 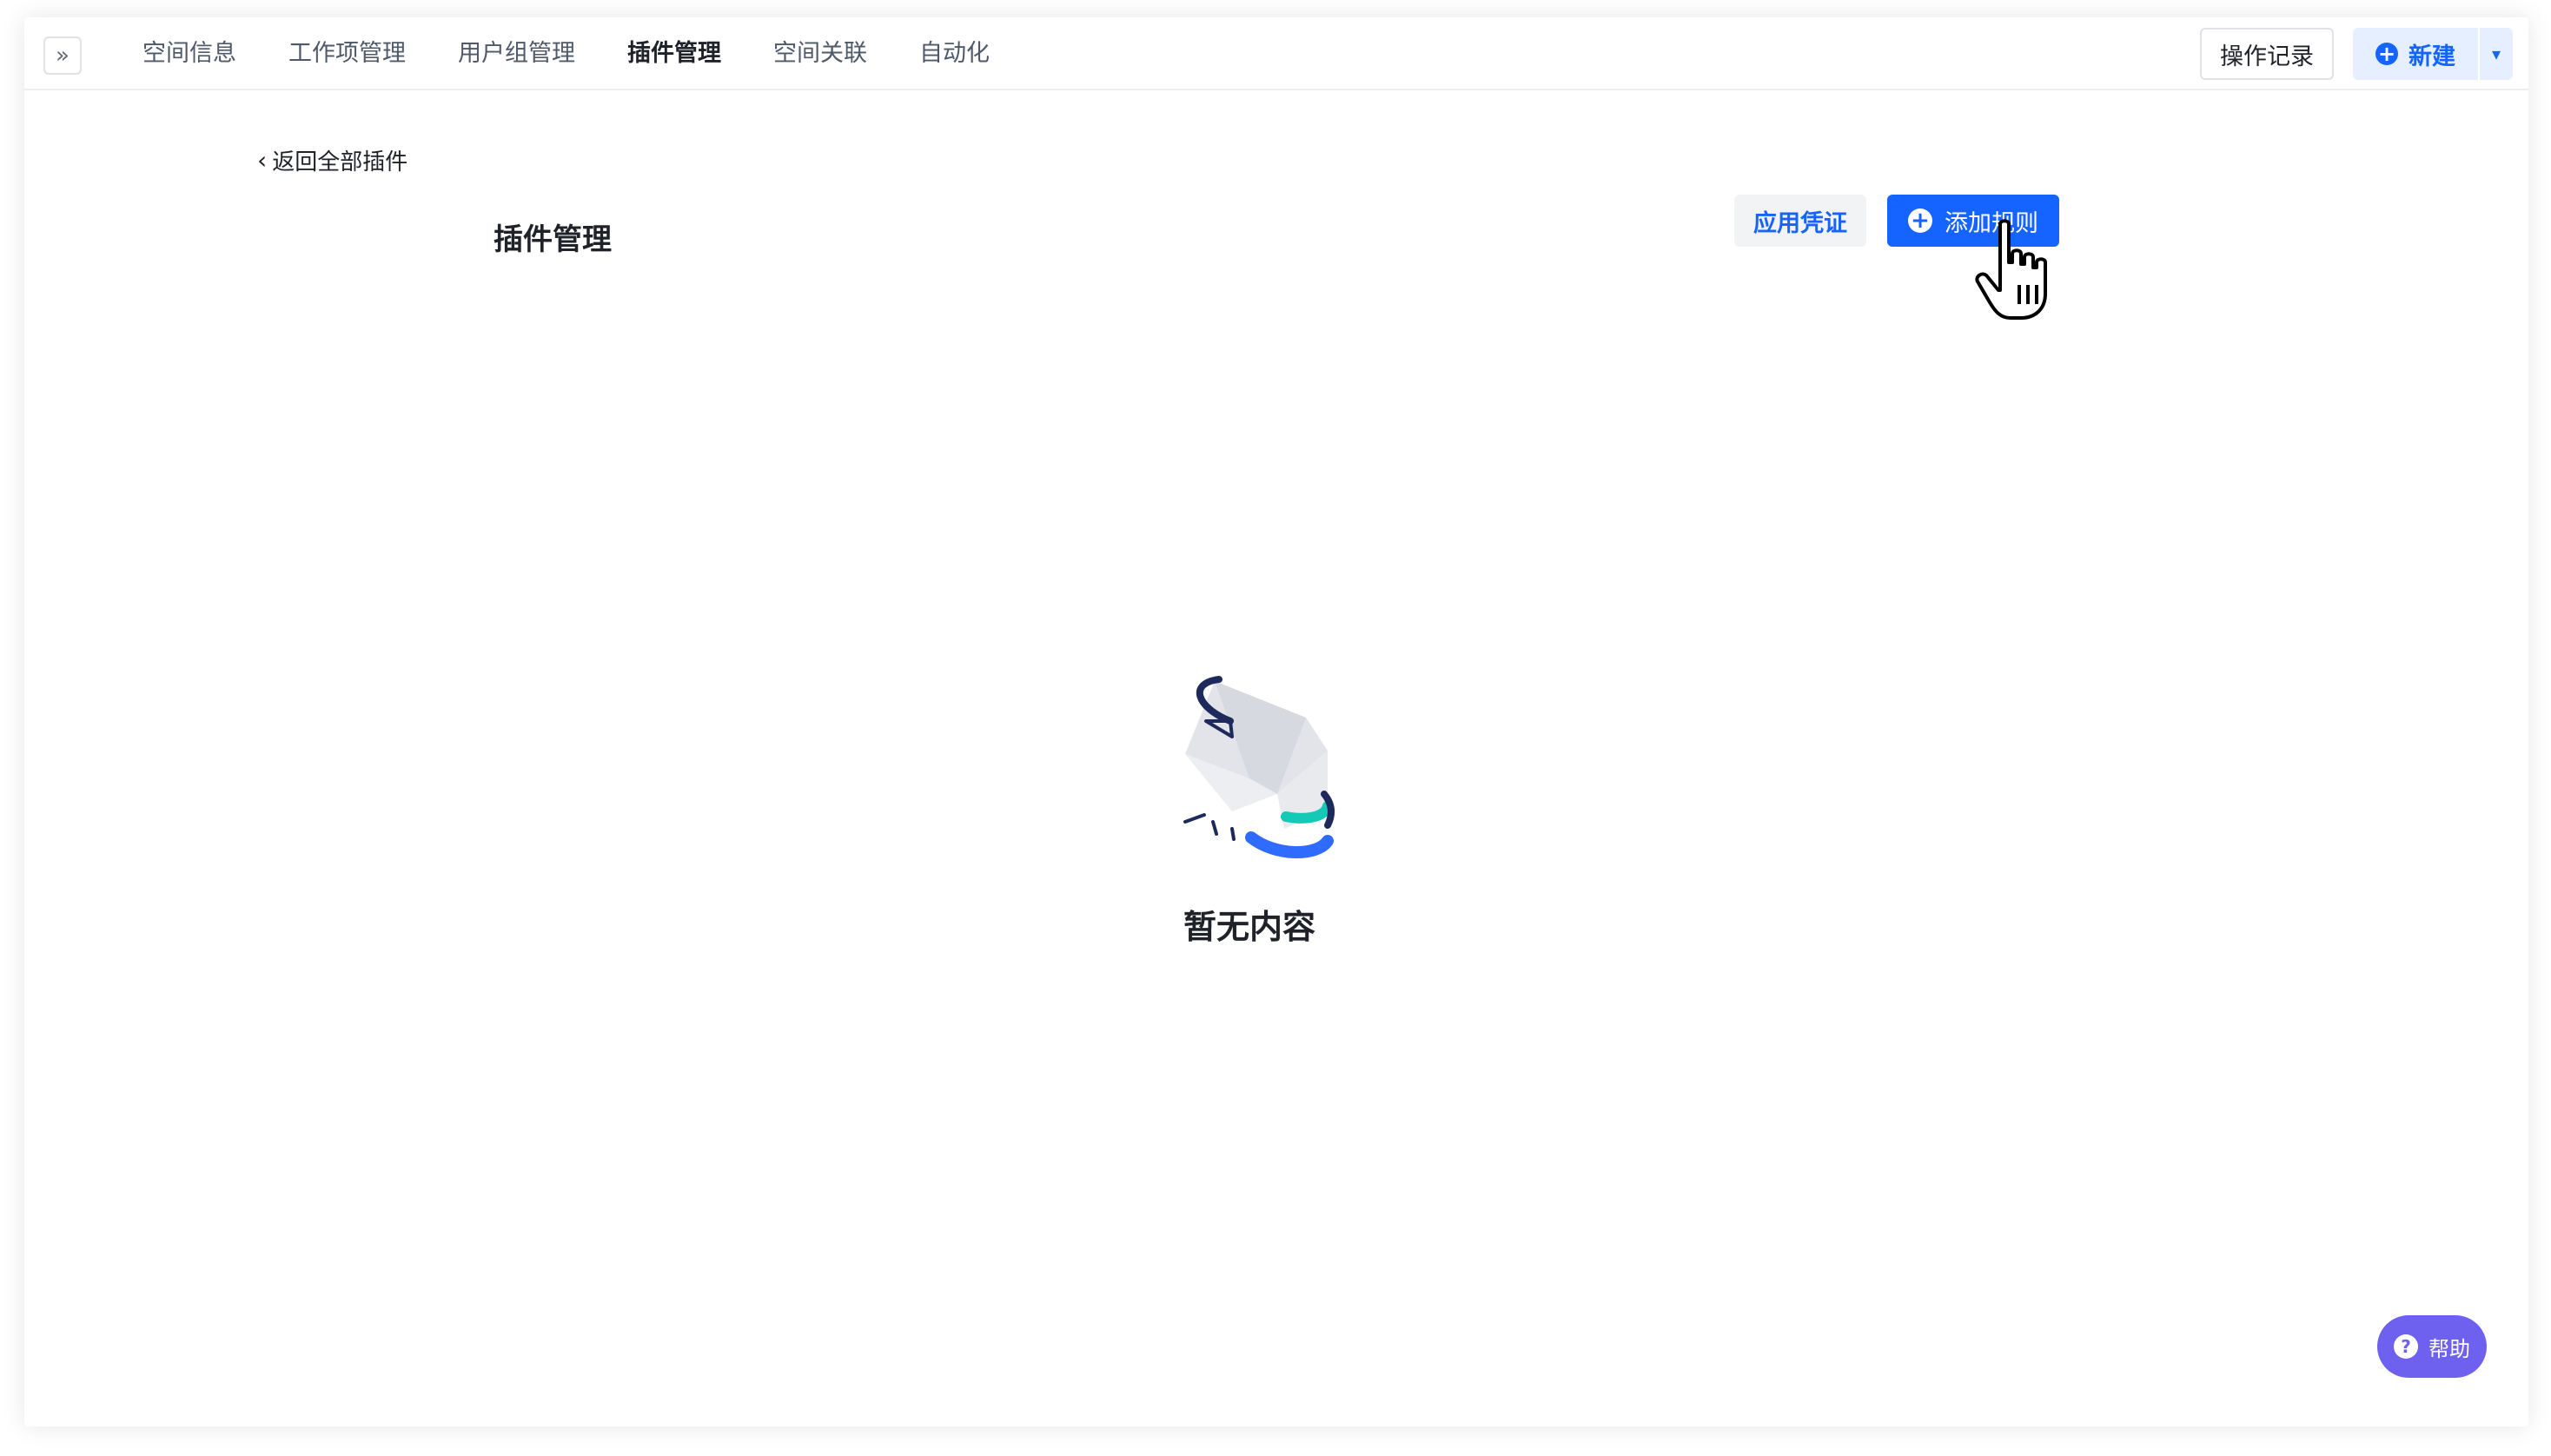 I want to click on double-chevron-right-icon: », so click(x=63, y=56).